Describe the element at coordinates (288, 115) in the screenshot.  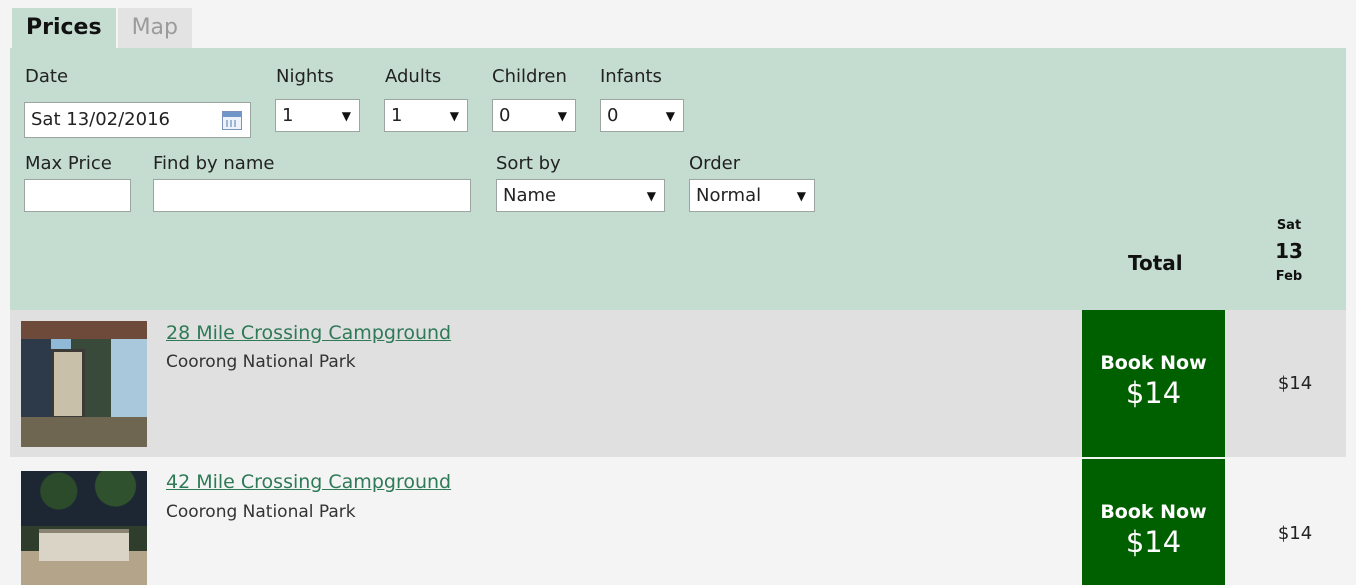
I see `nights-value: 1` at that location.